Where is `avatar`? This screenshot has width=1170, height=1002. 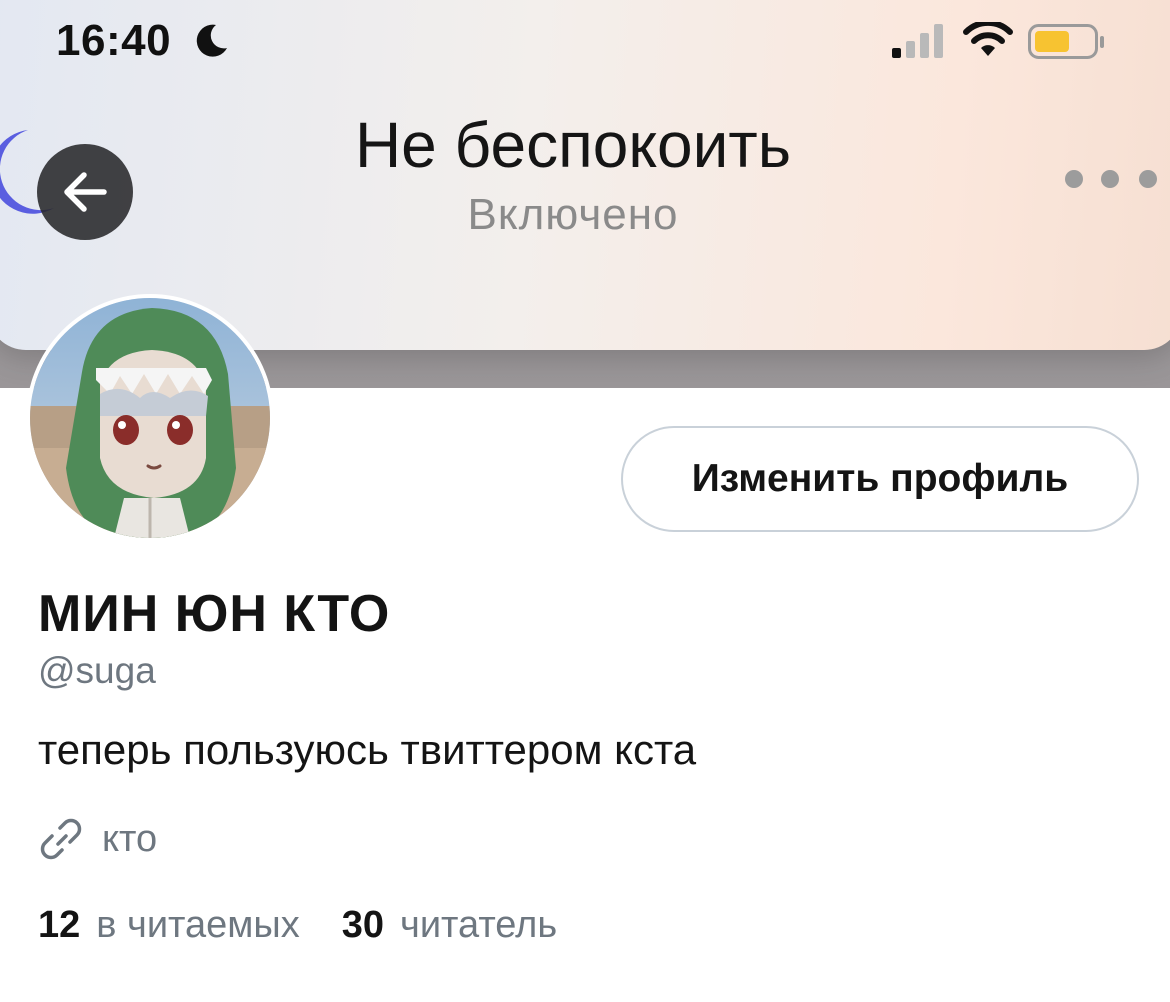 avatar is located at coordinates (150, 418).